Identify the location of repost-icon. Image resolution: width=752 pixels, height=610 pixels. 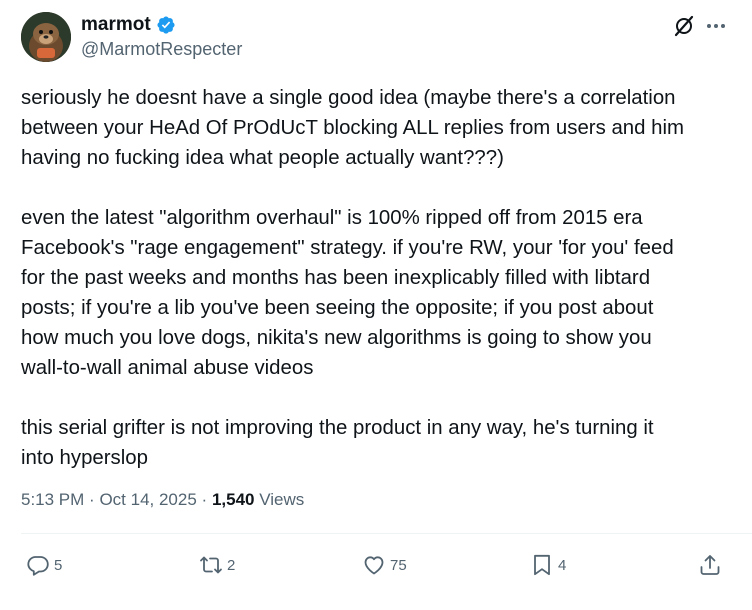
(211, 565).